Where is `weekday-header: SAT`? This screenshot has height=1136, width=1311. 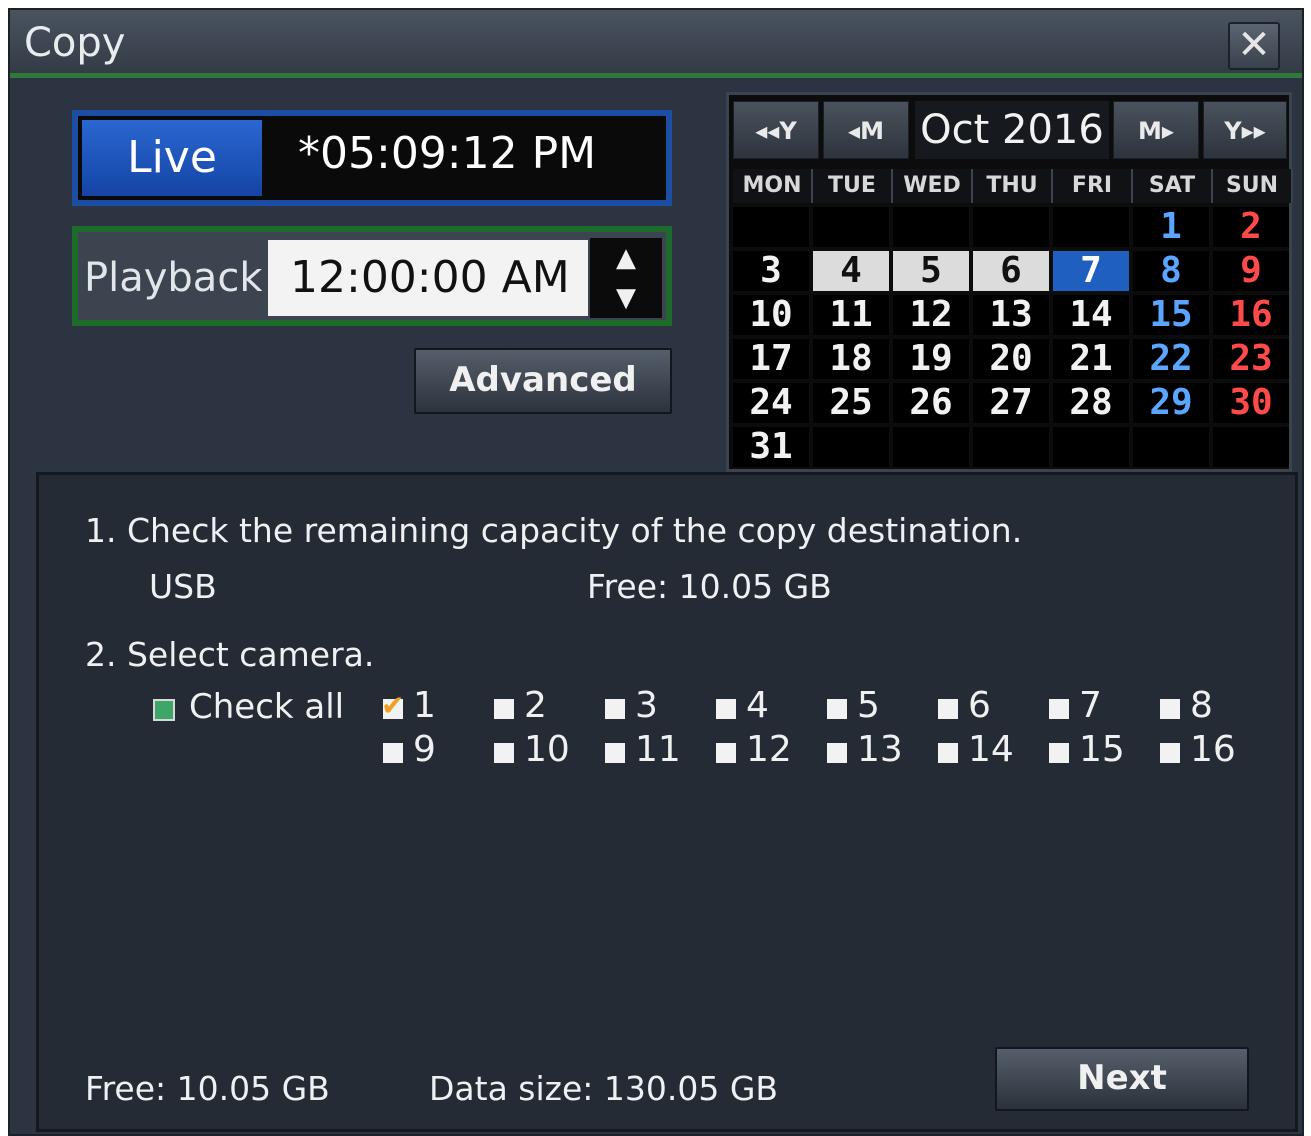
weekday-header: SAT is located at coordinates (1173, 186).